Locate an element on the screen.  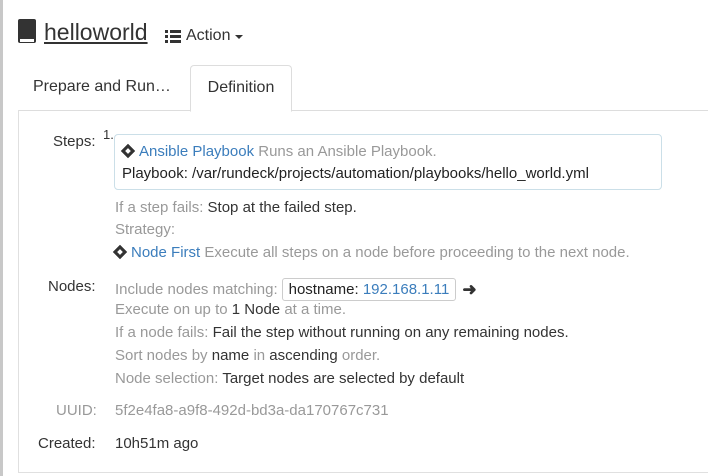
filter-value: 192.168.1.11 is located at coordinates (406, 289).